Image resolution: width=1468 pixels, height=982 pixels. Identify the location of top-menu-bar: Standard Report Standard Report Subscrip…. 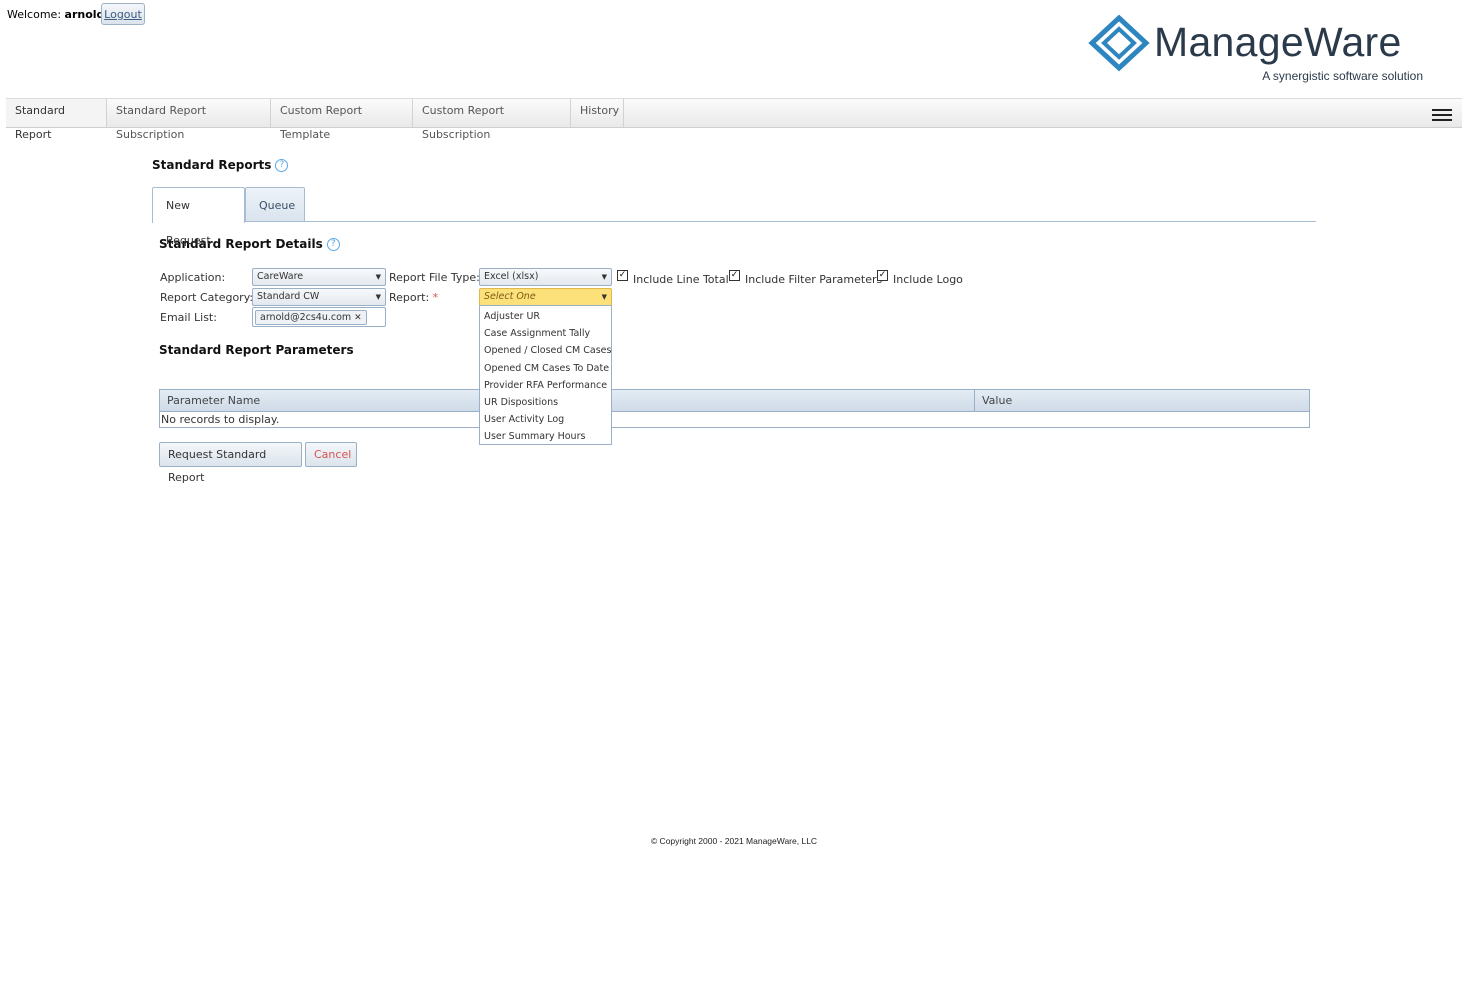
(734, 119).